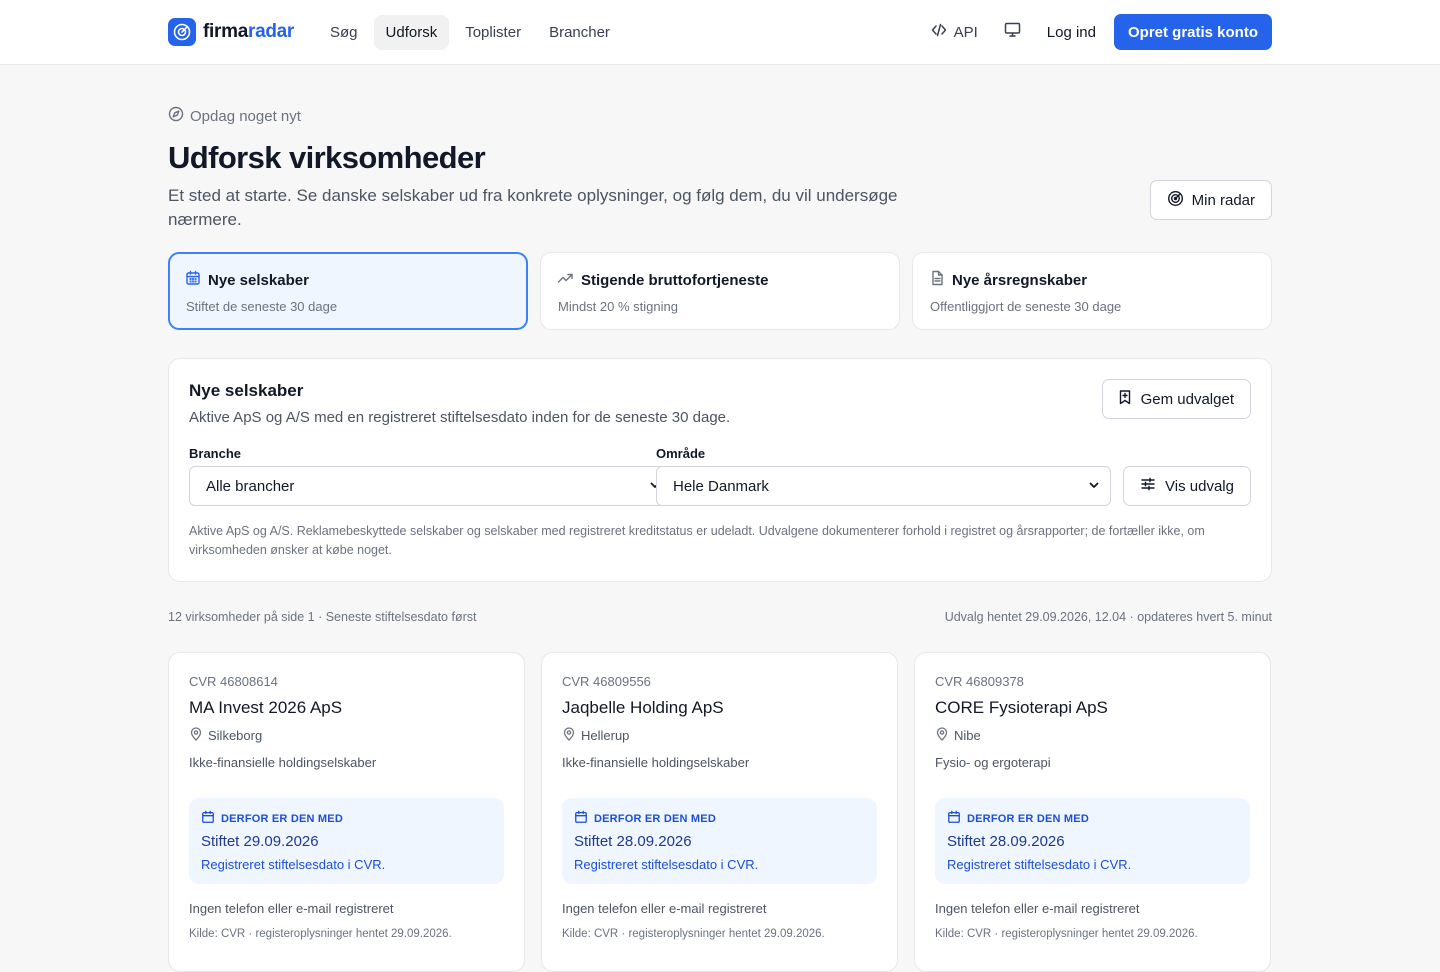 This screenshot has width=1440, height=972. Describe the element at coordinates (246, 390) in the screenshot. I see `panel-title: Nye selskaber` at that location.